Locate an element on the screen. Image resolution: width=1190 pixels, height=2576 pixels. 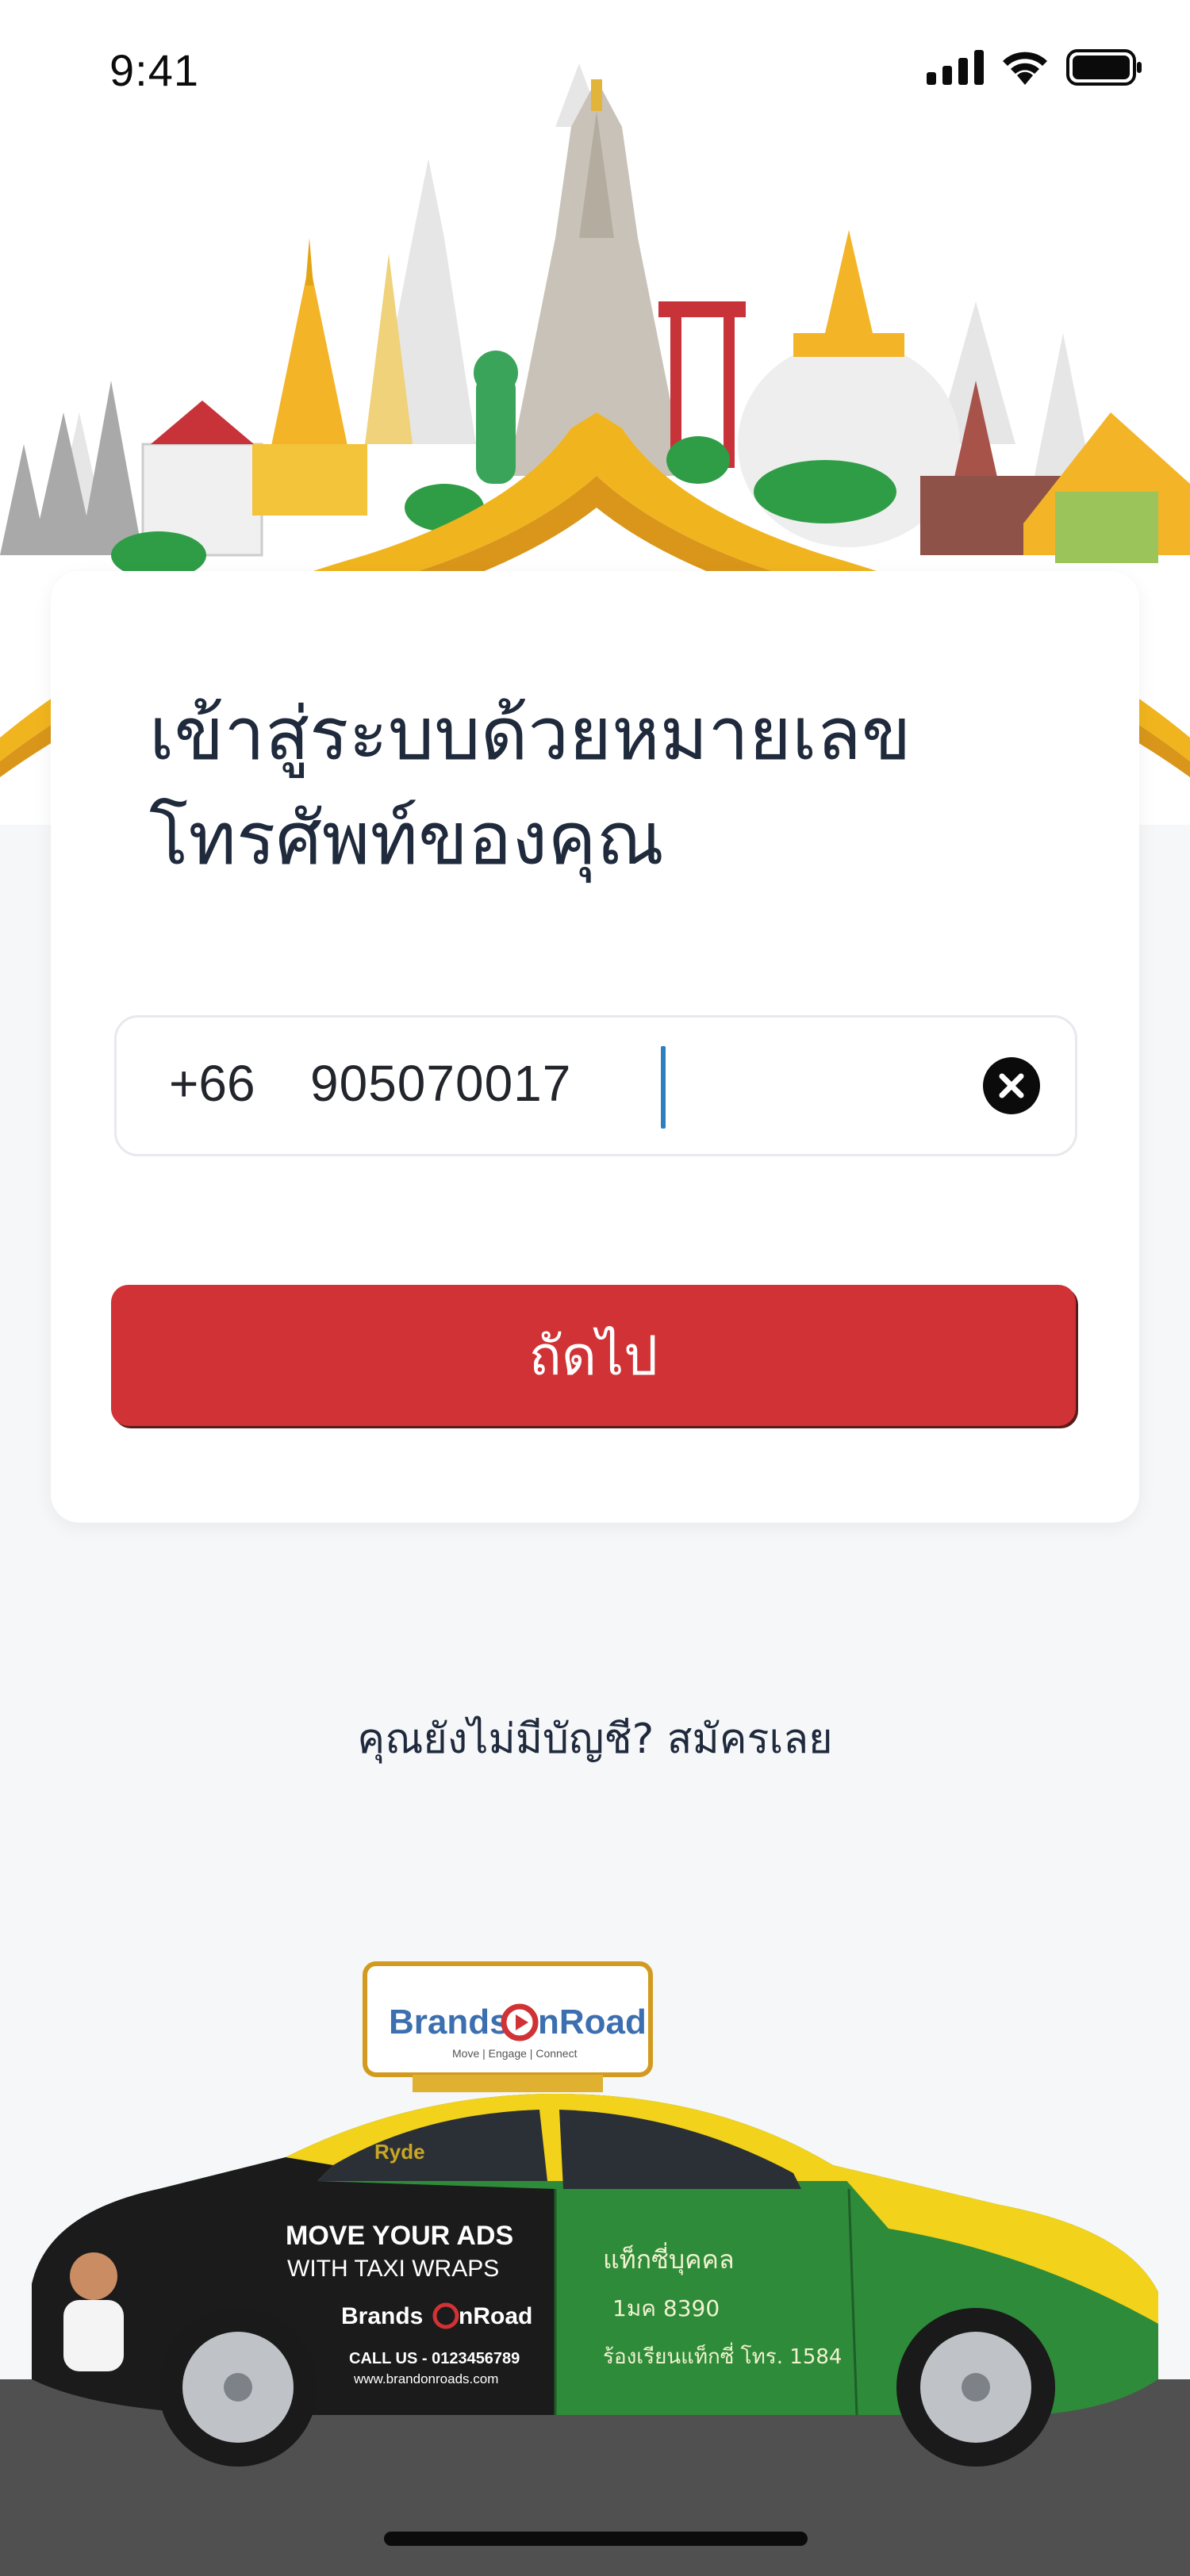
signup-prompt: คุณยังไม่มีบัญชี? is located at coordinates (505, 1739).